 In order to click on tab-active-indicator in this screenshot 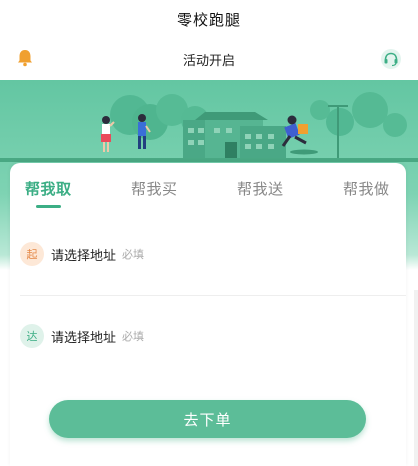, I will do `click(48, 206)`.